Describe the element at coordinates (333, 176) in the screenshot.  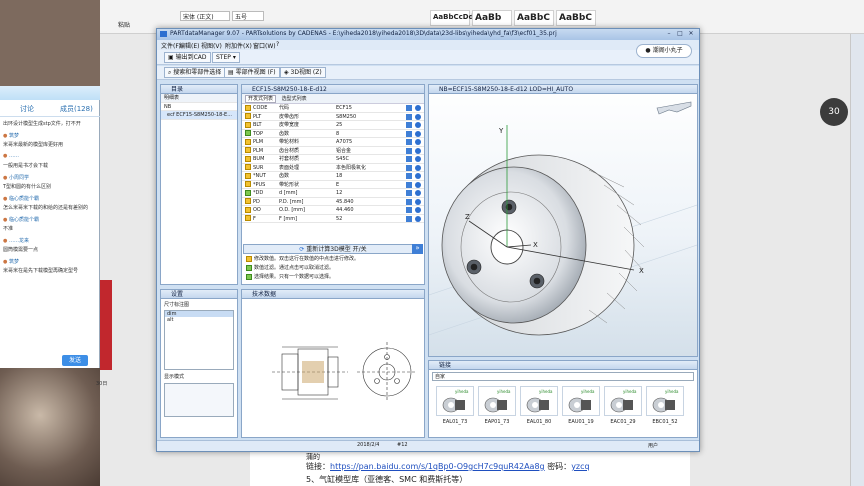
I see `table-row: *NUT 齿数 18` at that location.